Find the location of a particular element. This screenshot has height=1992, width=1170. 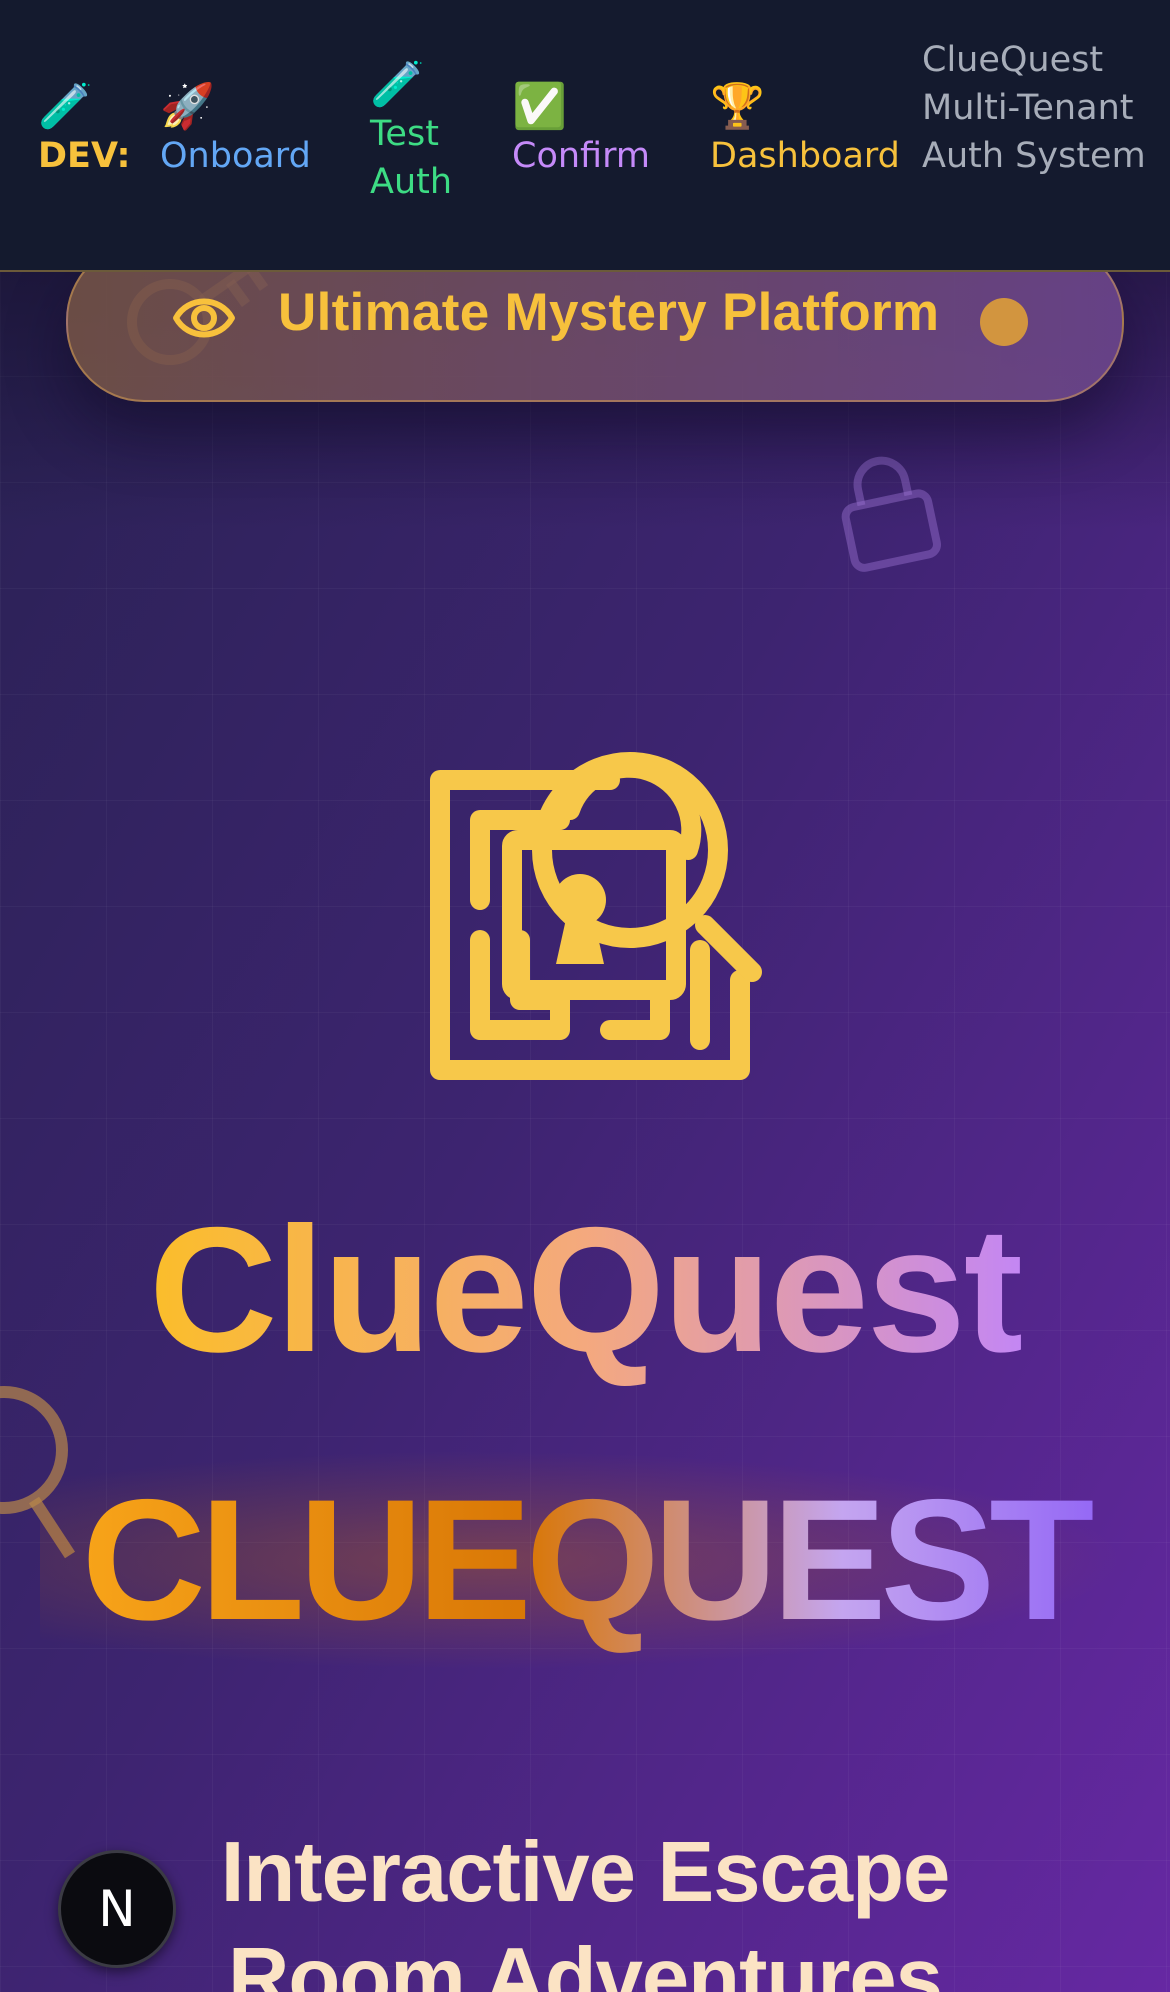

nav-link-confirm: ✅ Confirm is located at coordinates (581, 131).